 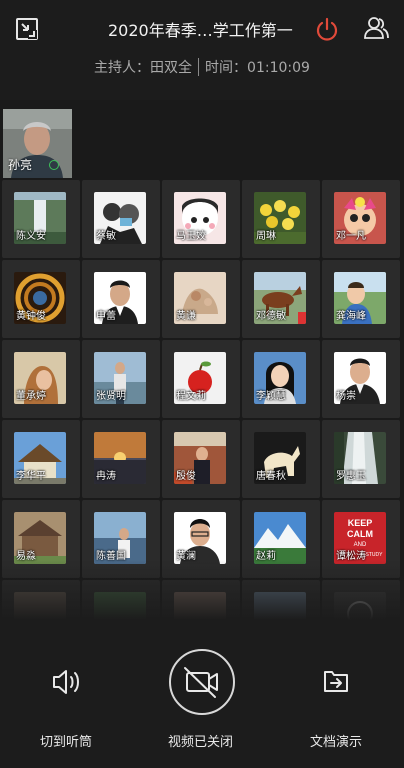 I want to click on participant-name: 李颖慧, so click(x=271, y=396).